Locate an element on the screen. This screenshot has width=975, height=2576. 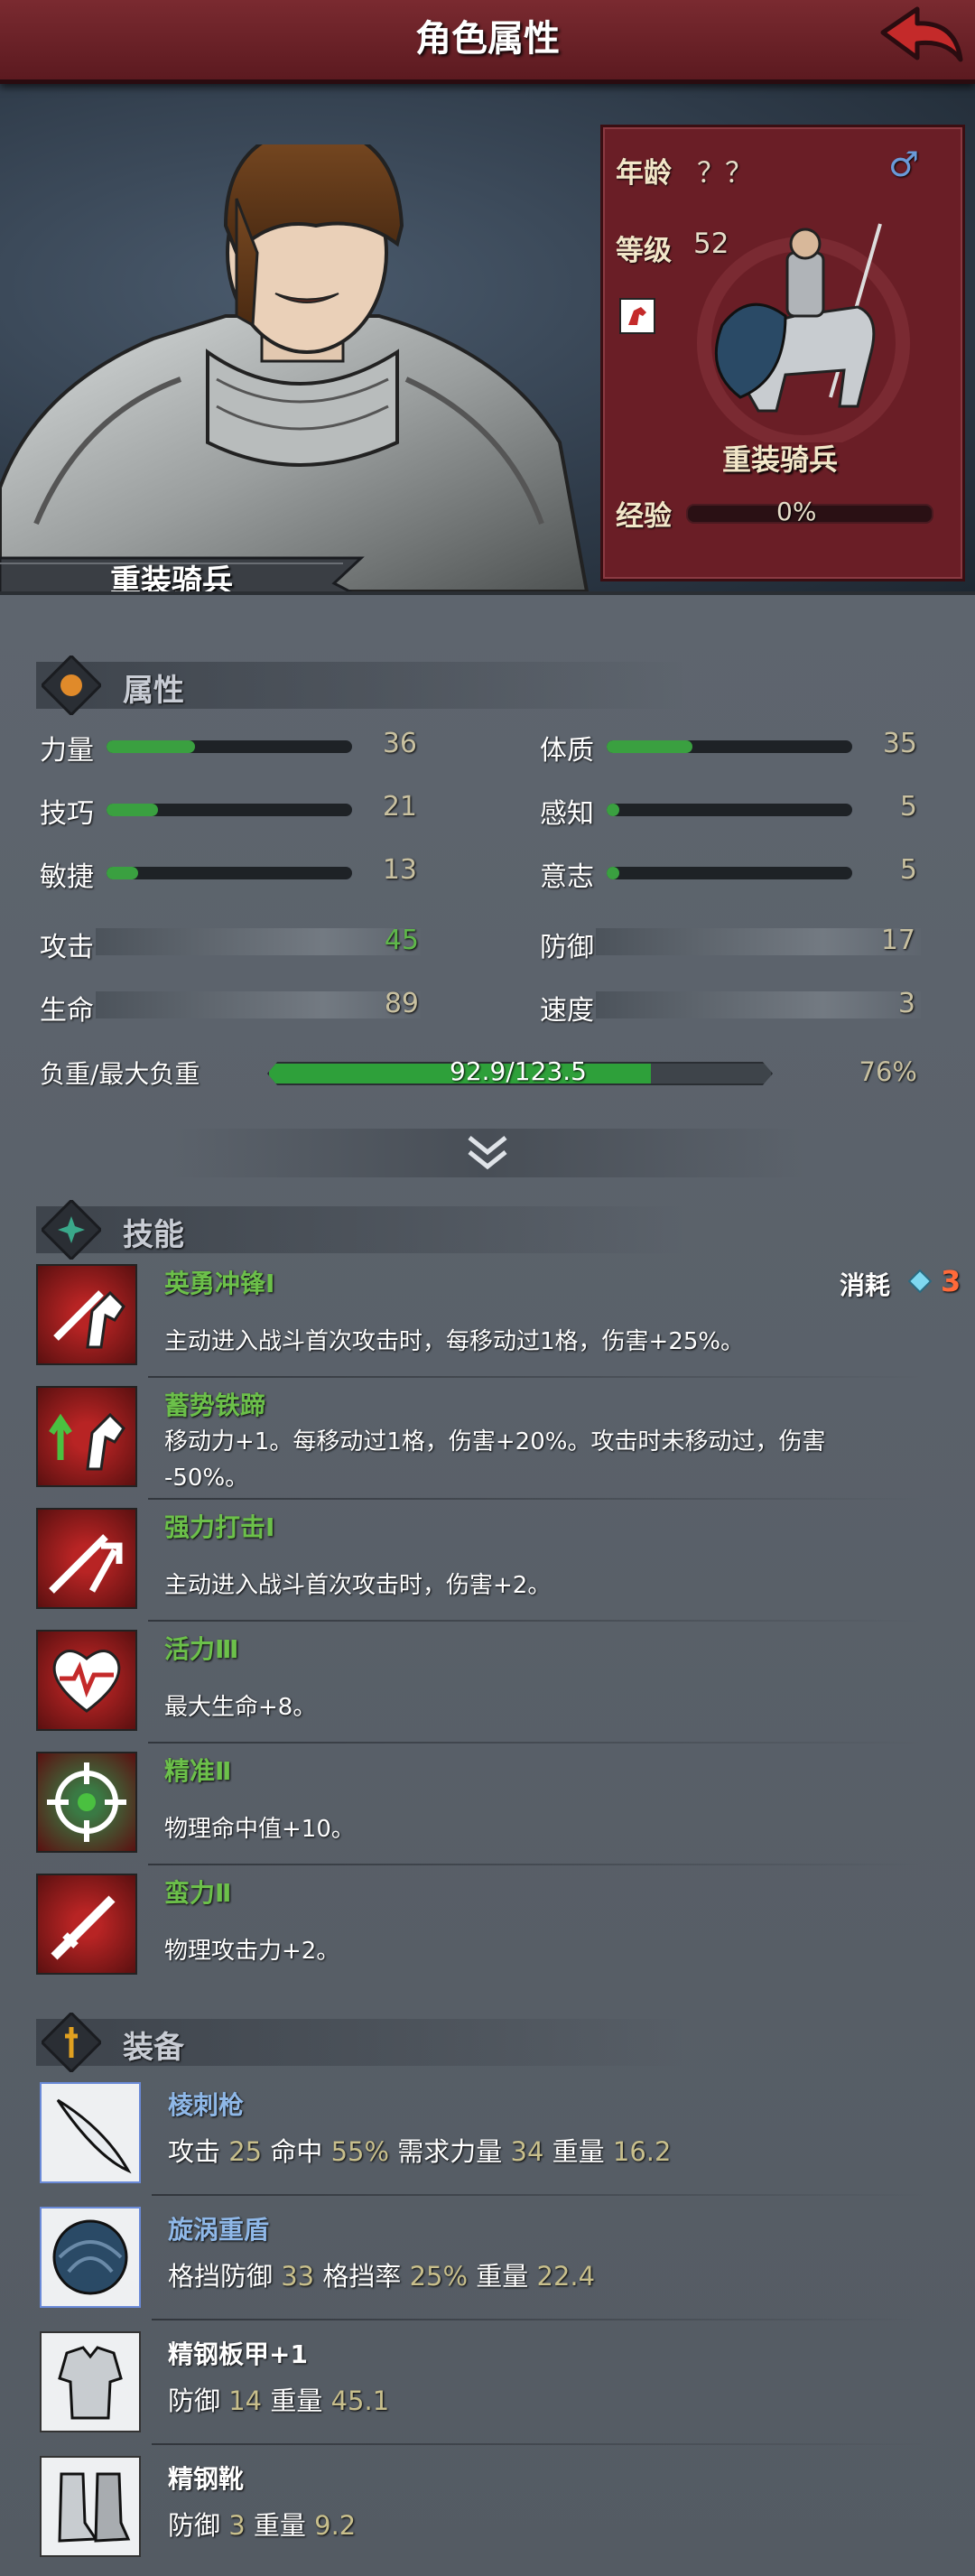
load-label: 负重/最大负重 is located at coordinates (120, 1074).